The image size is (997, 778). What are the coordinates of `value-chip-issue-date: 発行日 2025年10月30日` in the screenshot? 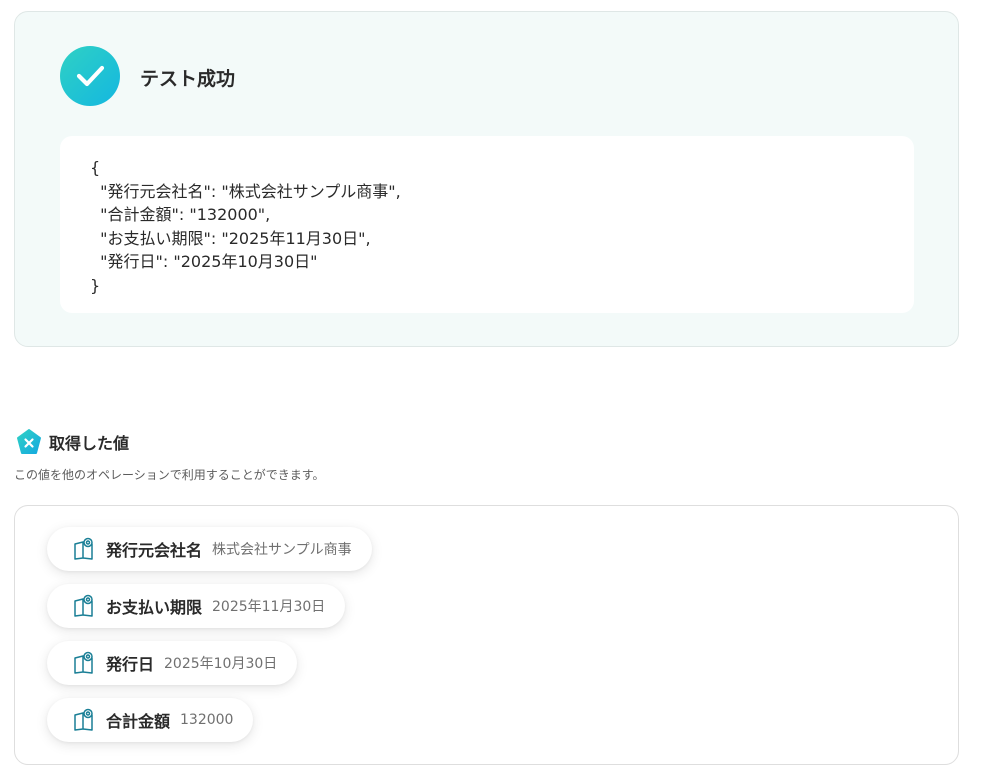 It's located at (172, 663).